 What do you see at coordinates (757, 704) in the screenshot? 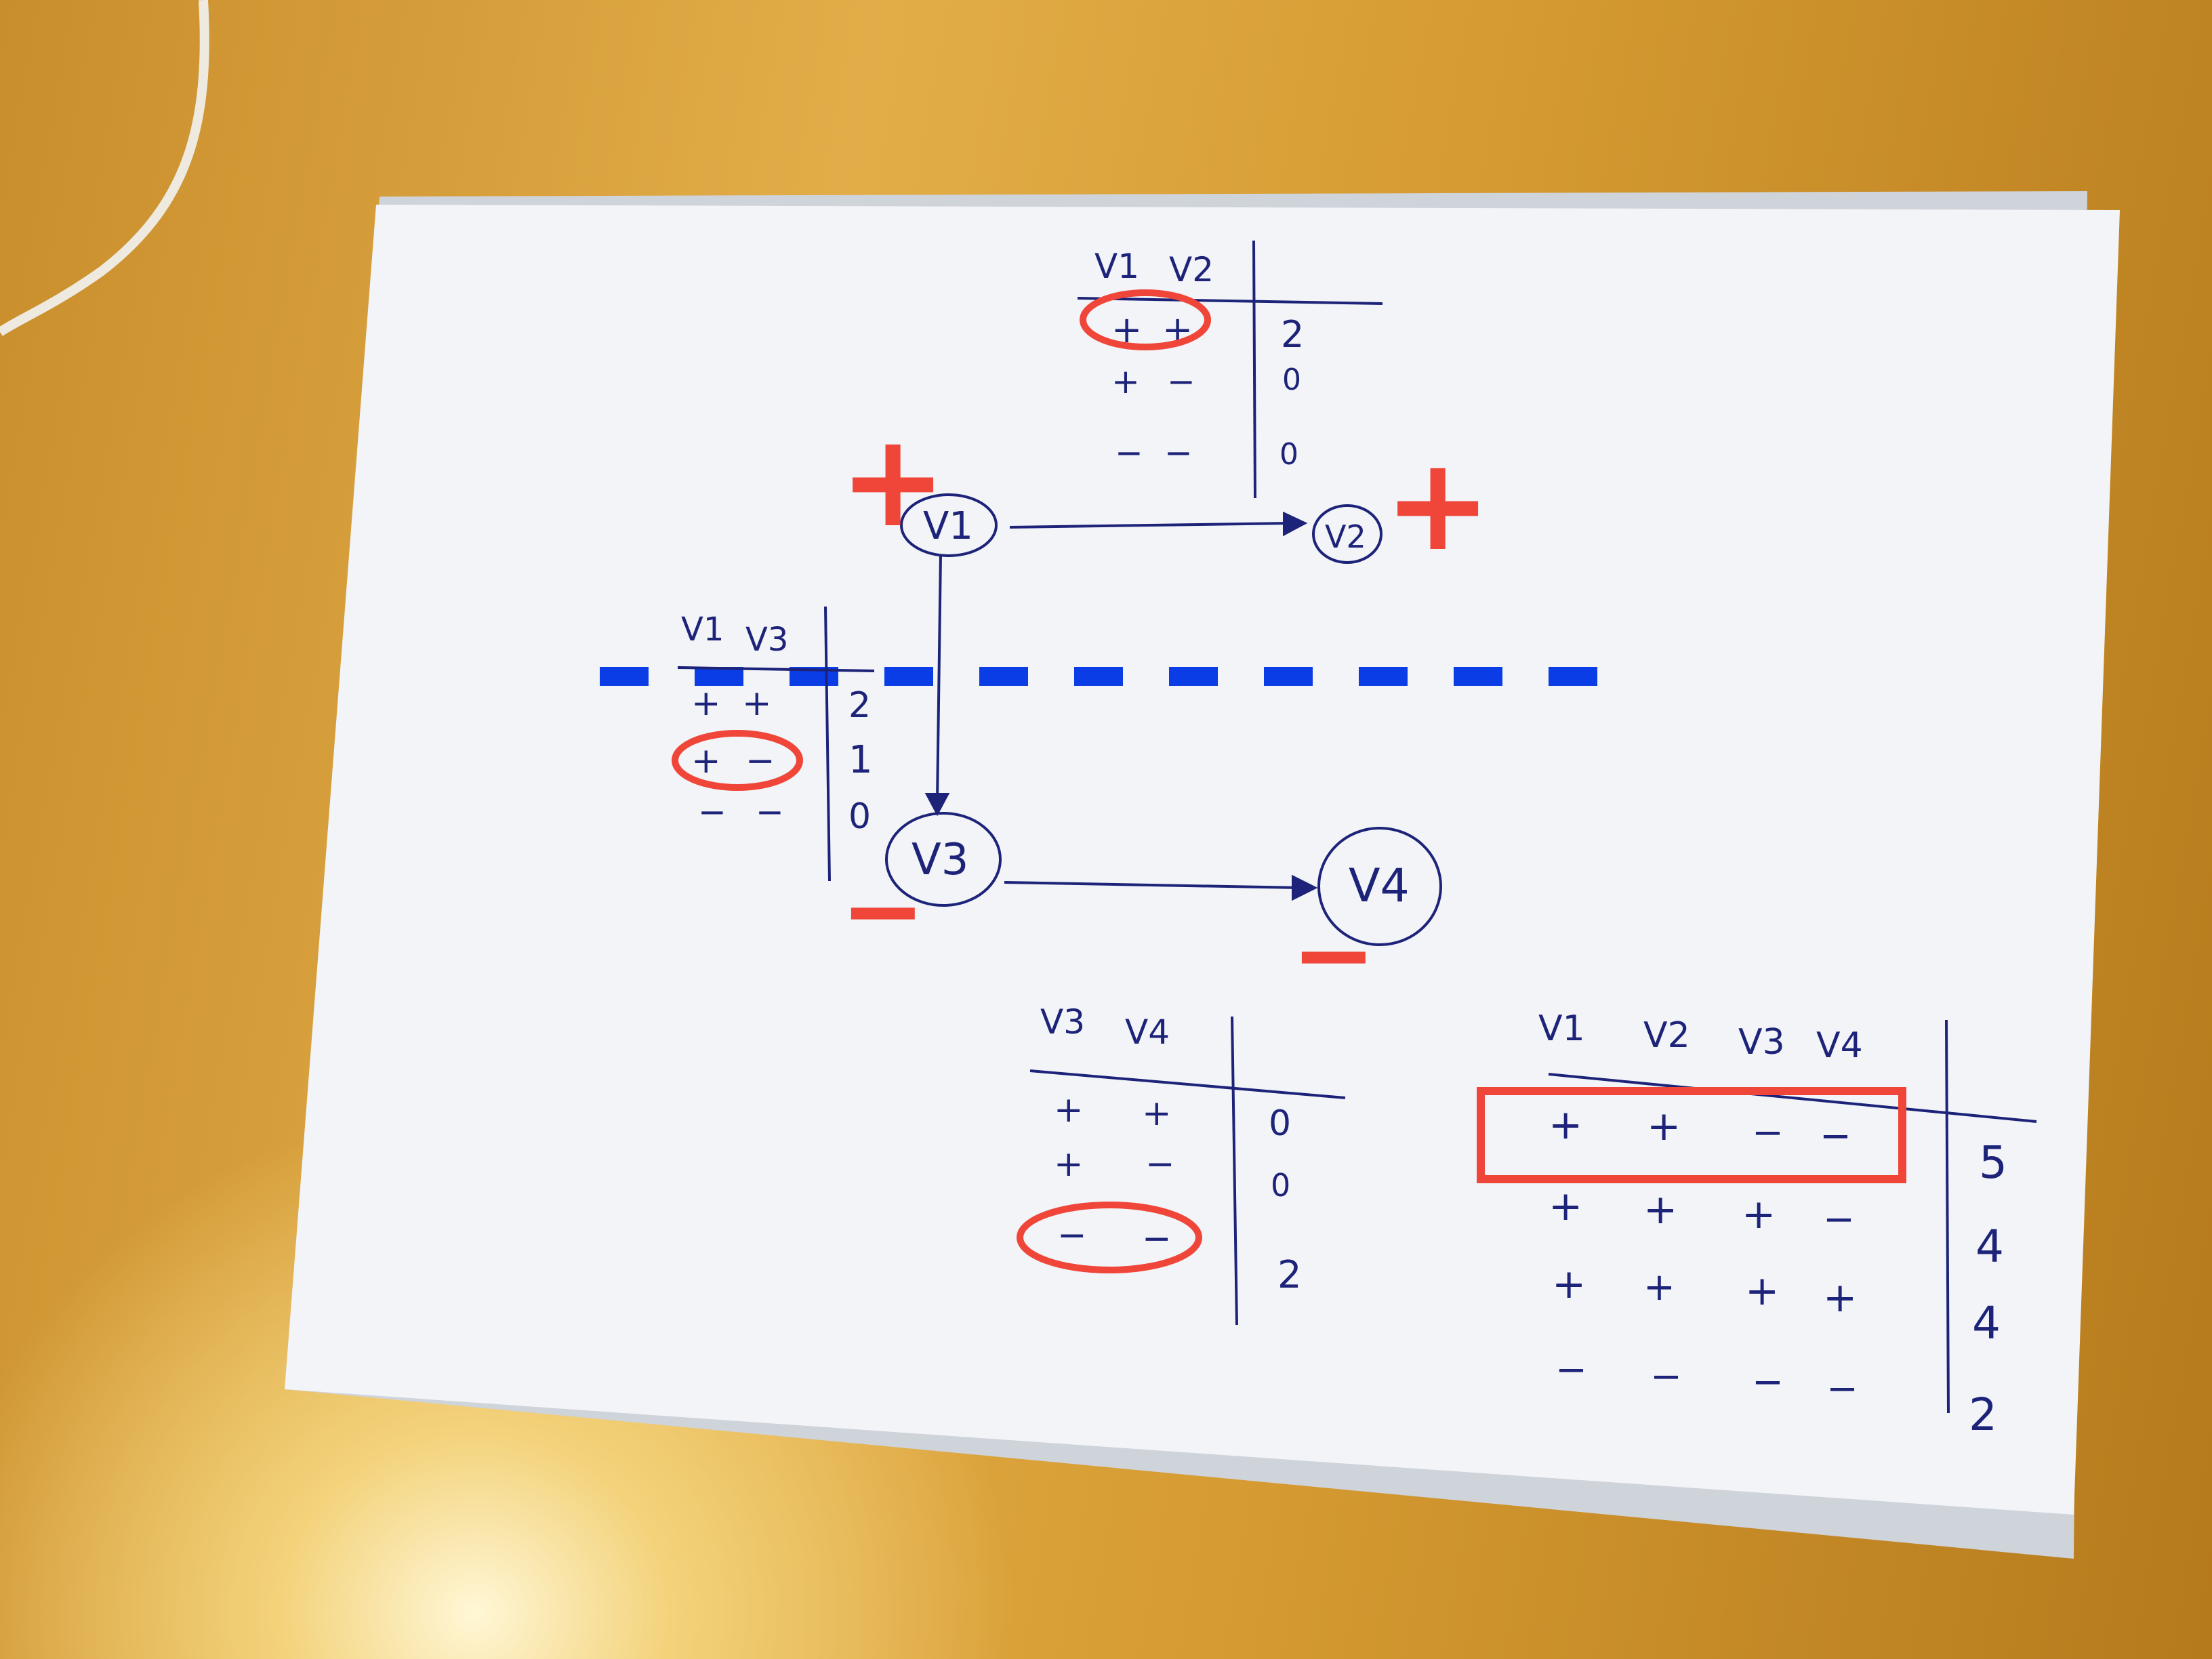
I see `table-v1-v3-r0-c1: +` at bounding box center [757, 704].